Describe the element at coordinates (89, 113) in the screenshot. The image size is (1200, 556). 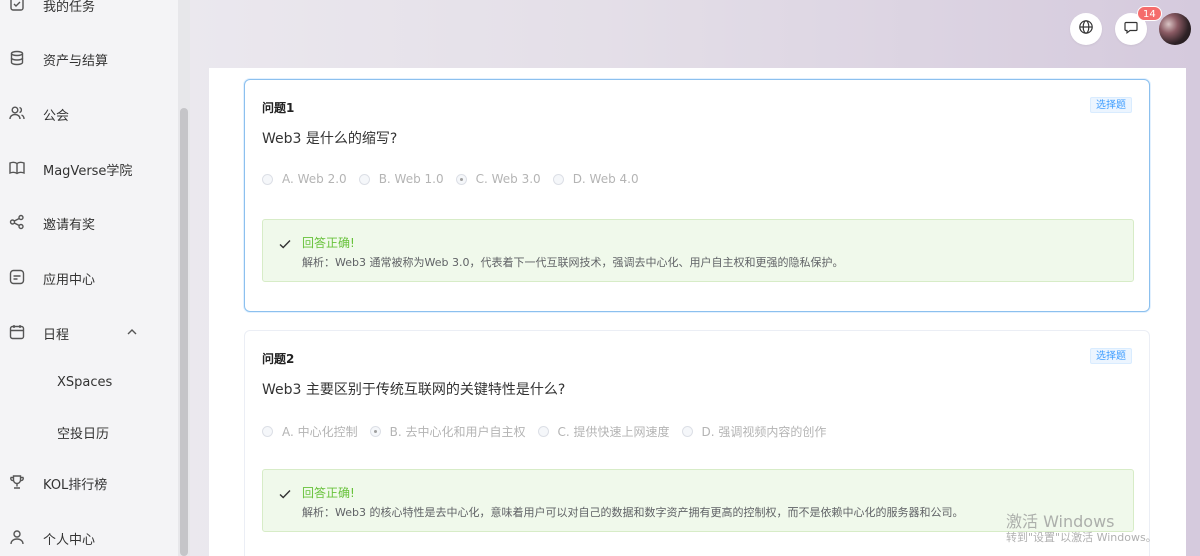
I see `sidebar-item-guild: 公会` at that location.